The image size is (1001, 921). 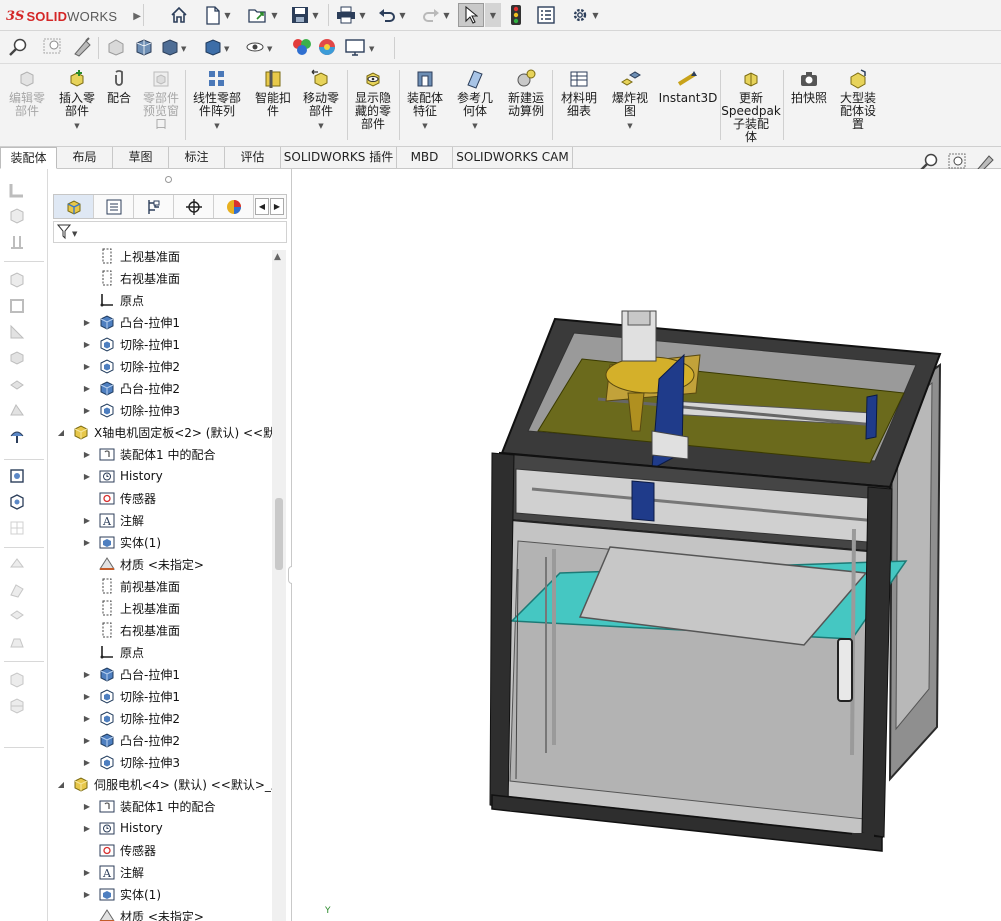 What do you see at coordinates (175, 47) in the screenshot?
I see `view-orientation-icon: ▼` at bounding box center [175, 47].